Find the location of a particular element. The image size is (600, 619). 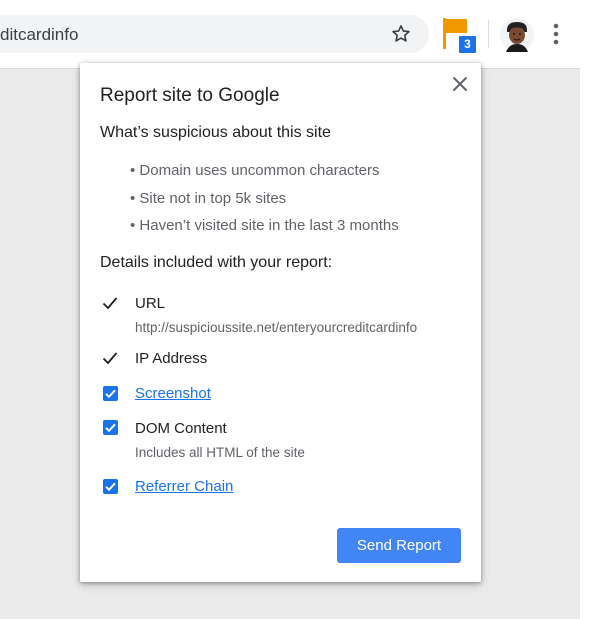

address-bar-text: ditcardinfo is located at coordinates (39, 35).